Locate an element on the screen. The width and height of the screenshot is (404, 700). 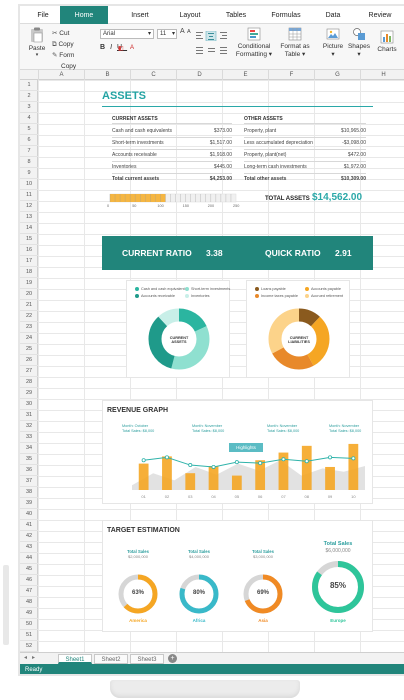
row-header: 34 is located at coordinates (29, 448).